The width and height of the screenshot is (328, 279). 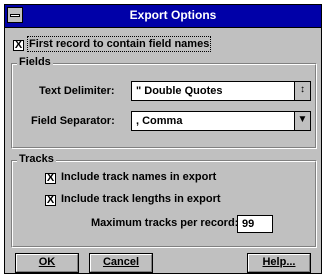 I want to click on system-menu-icon, so click(x=15, y=15).